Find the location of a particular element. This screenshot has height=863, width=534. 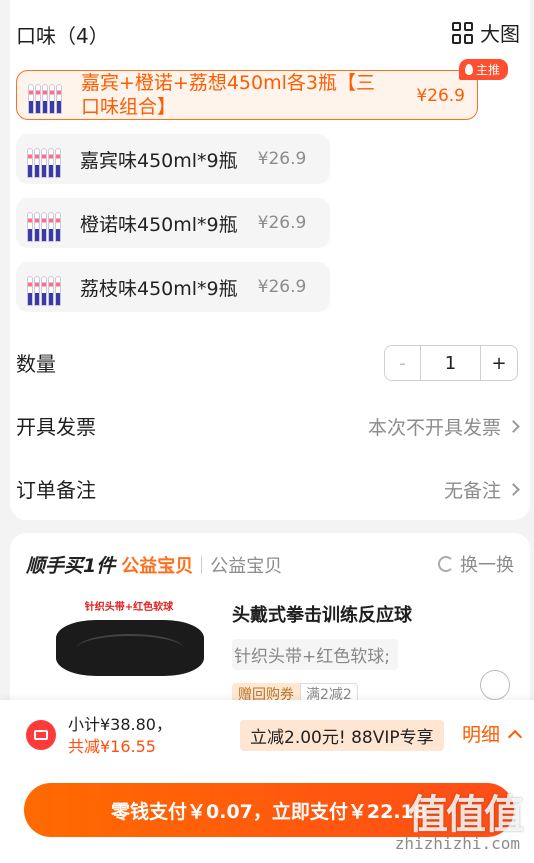

flavor-option-chengnuo: 橙诺味450ml*9瓶 ¥26.9 is located at coordinates (173, 223).